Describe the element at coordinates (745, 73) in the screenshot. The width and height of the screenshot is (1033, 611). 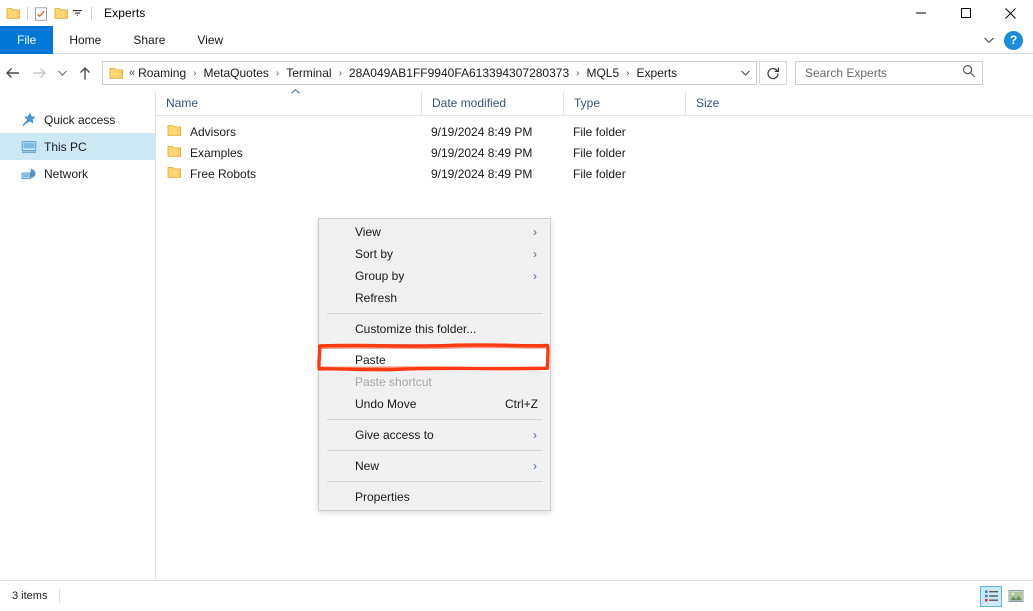
I see `address-dropdown-chevron-down-icon` at that location.